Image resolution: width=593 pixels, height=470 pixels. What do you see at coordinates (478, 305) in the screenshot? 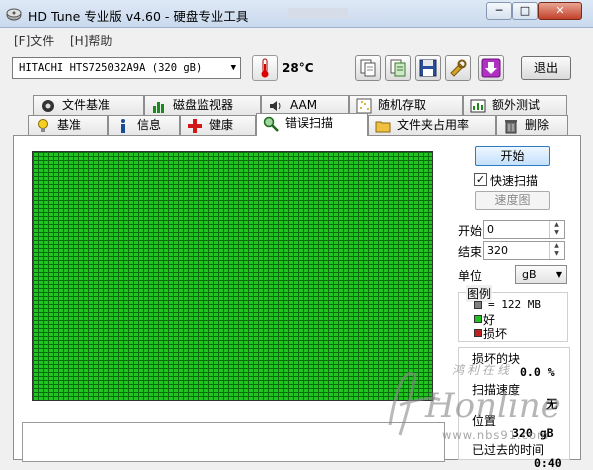
I see `legend-block-swatch` at bounding box center [478, 305].